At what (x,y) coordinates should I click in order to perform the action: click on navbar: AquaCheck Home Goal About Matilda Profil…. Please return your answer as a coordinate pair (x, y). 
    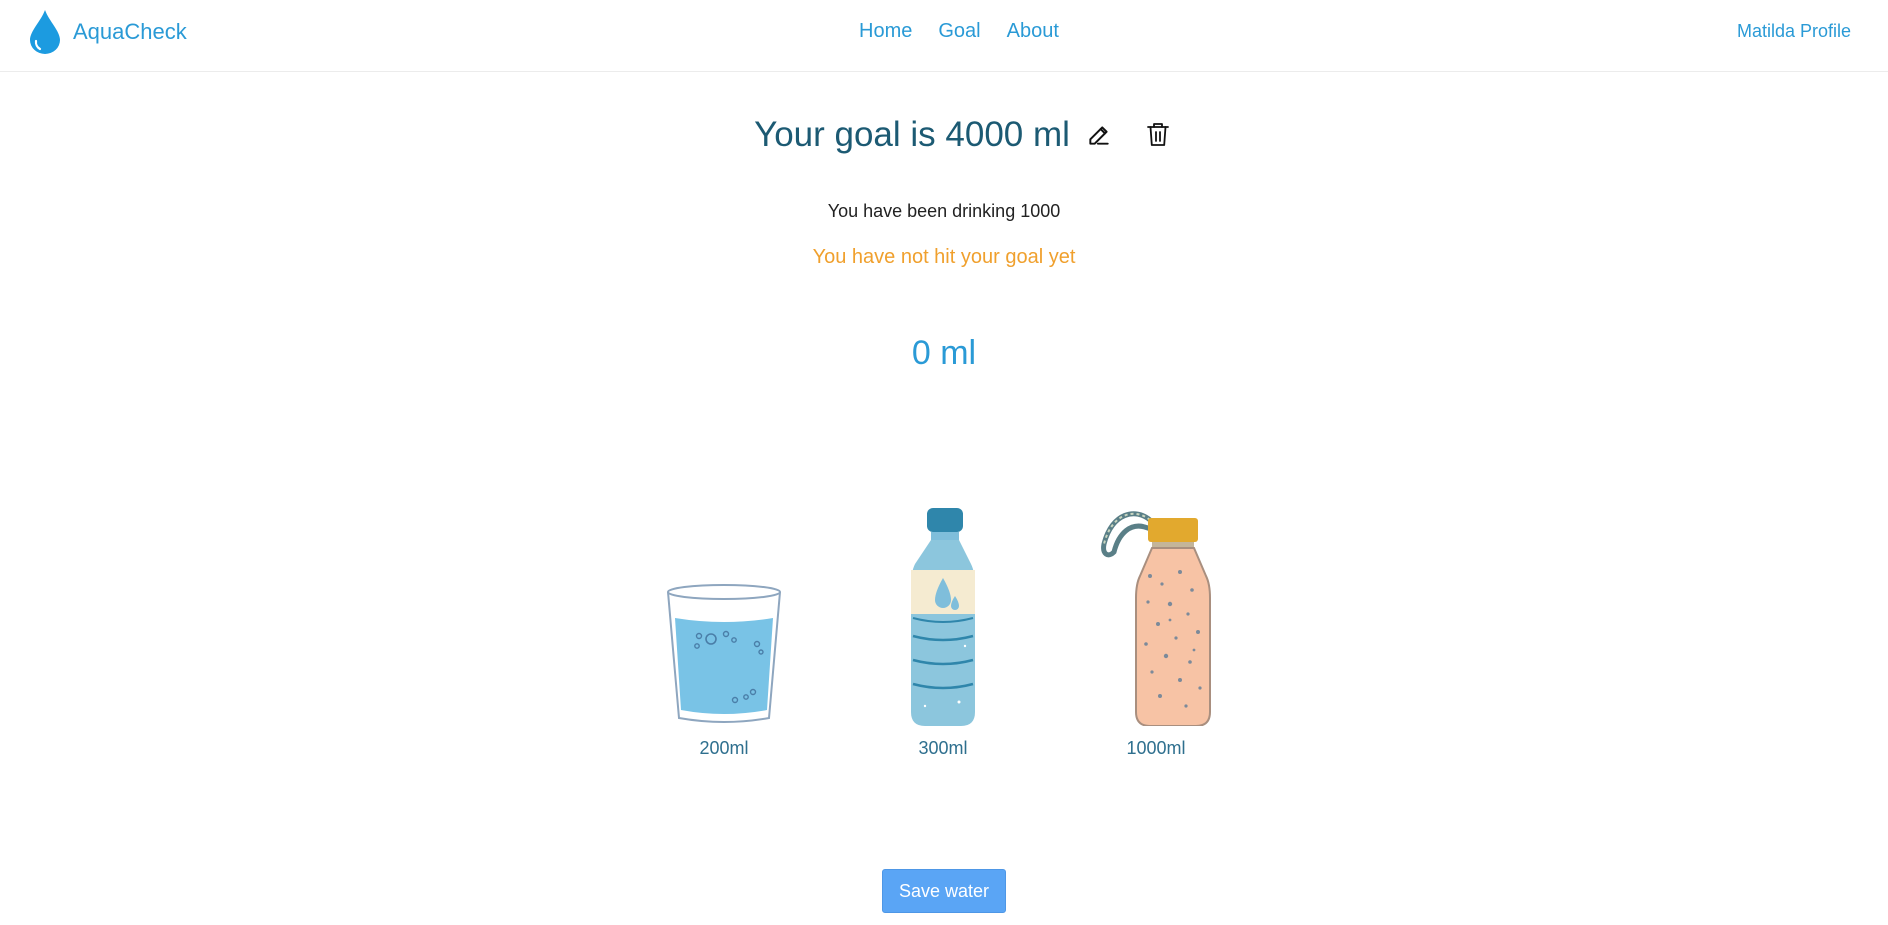
    Looking at the image, I should click on (944, 36).